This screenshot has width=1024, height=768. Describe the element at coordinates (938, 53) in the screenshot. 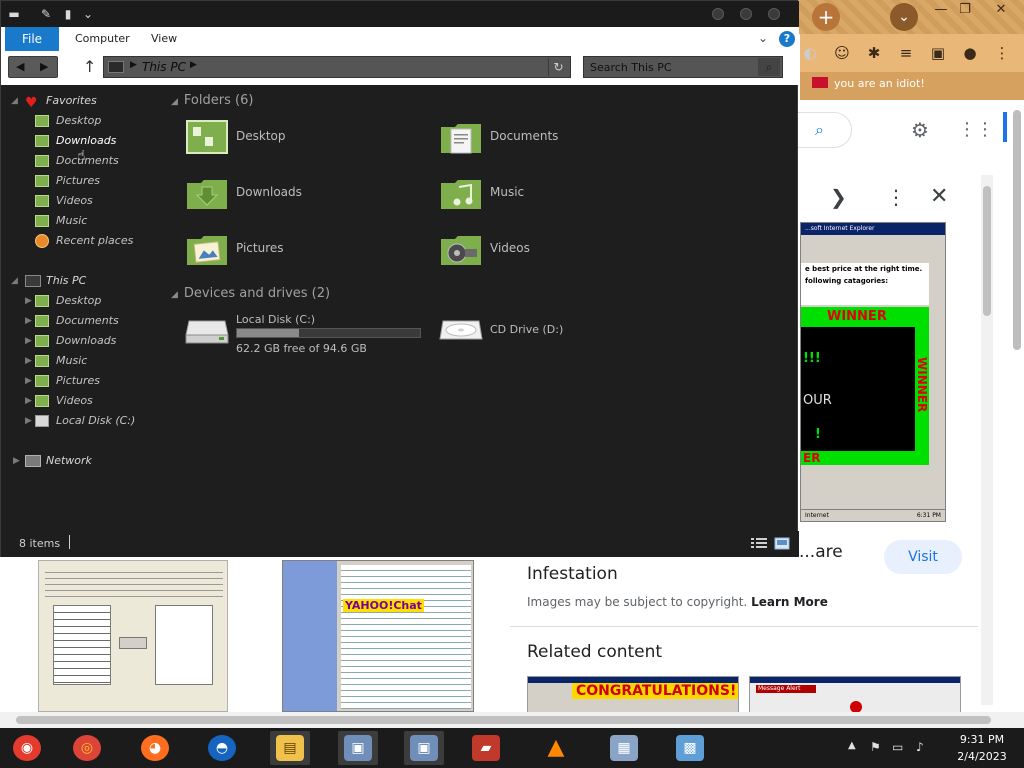

I see `side-panel-icon: ▣` at that location.